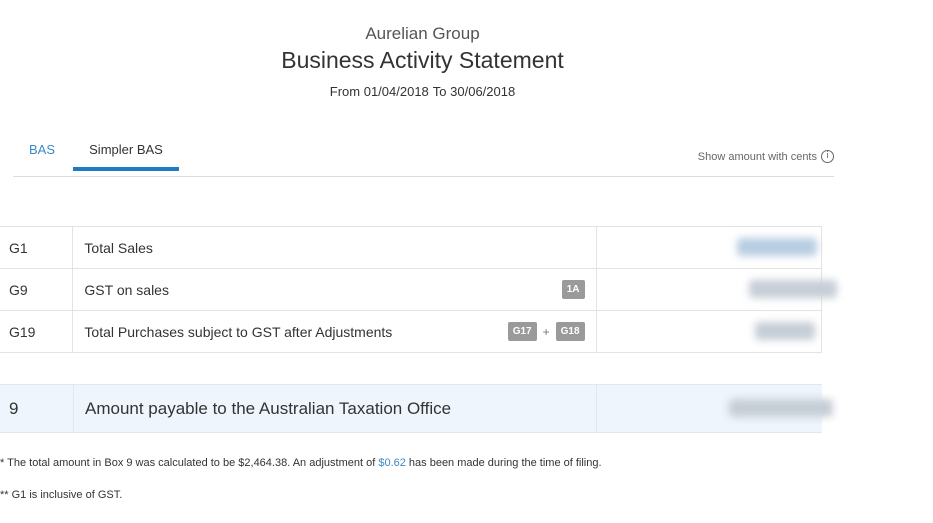 Image resolution: width=933 pixels, height=523 pixels. I want to click on table-row: G9 GST on sales 1A, so click(418, 289).